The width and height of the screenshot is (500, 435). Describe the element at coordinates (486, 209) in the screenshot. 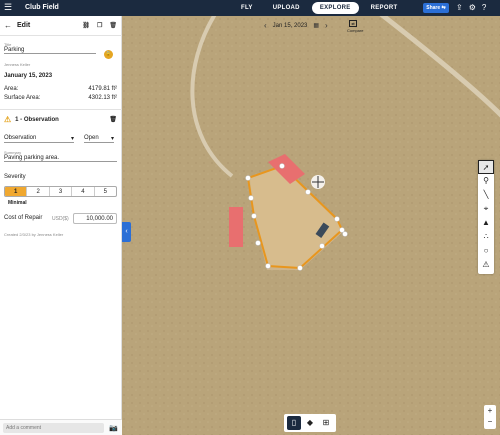

I see `polygon-tool-icon: ⌖` at that location.